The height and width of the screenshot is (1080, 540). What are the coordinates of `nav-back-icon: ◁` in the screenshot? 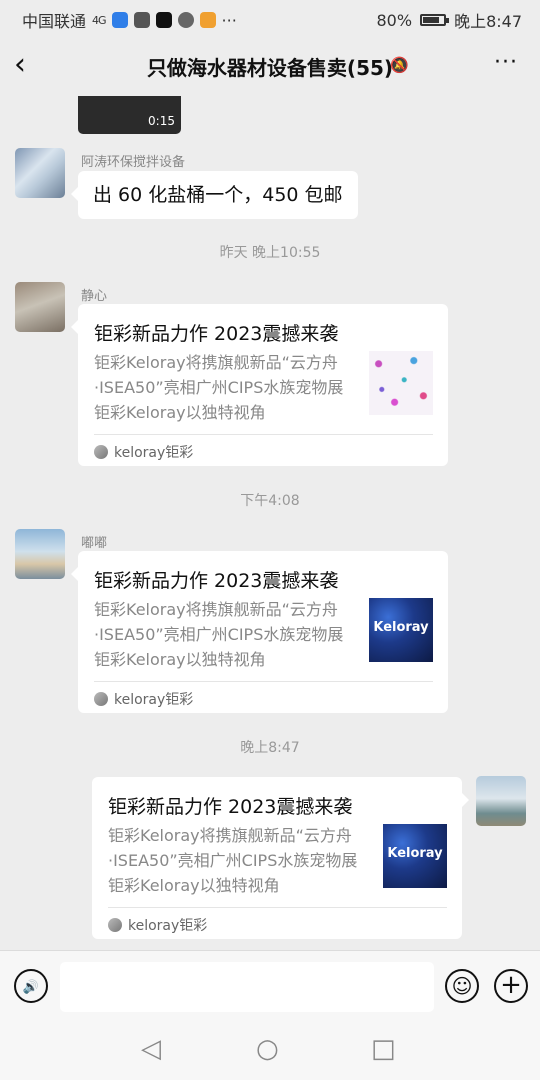 It's located at (151, 1049).